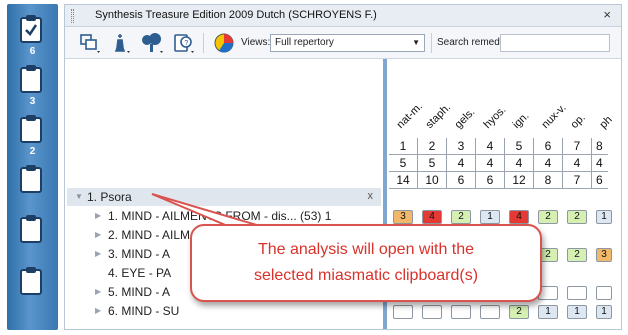 The height and width of the screenshot is (335, 628). What do you see at coordinates (256, 42) in the screenshot?
I see `views-label: Views:` at bounding box center [256, 42].